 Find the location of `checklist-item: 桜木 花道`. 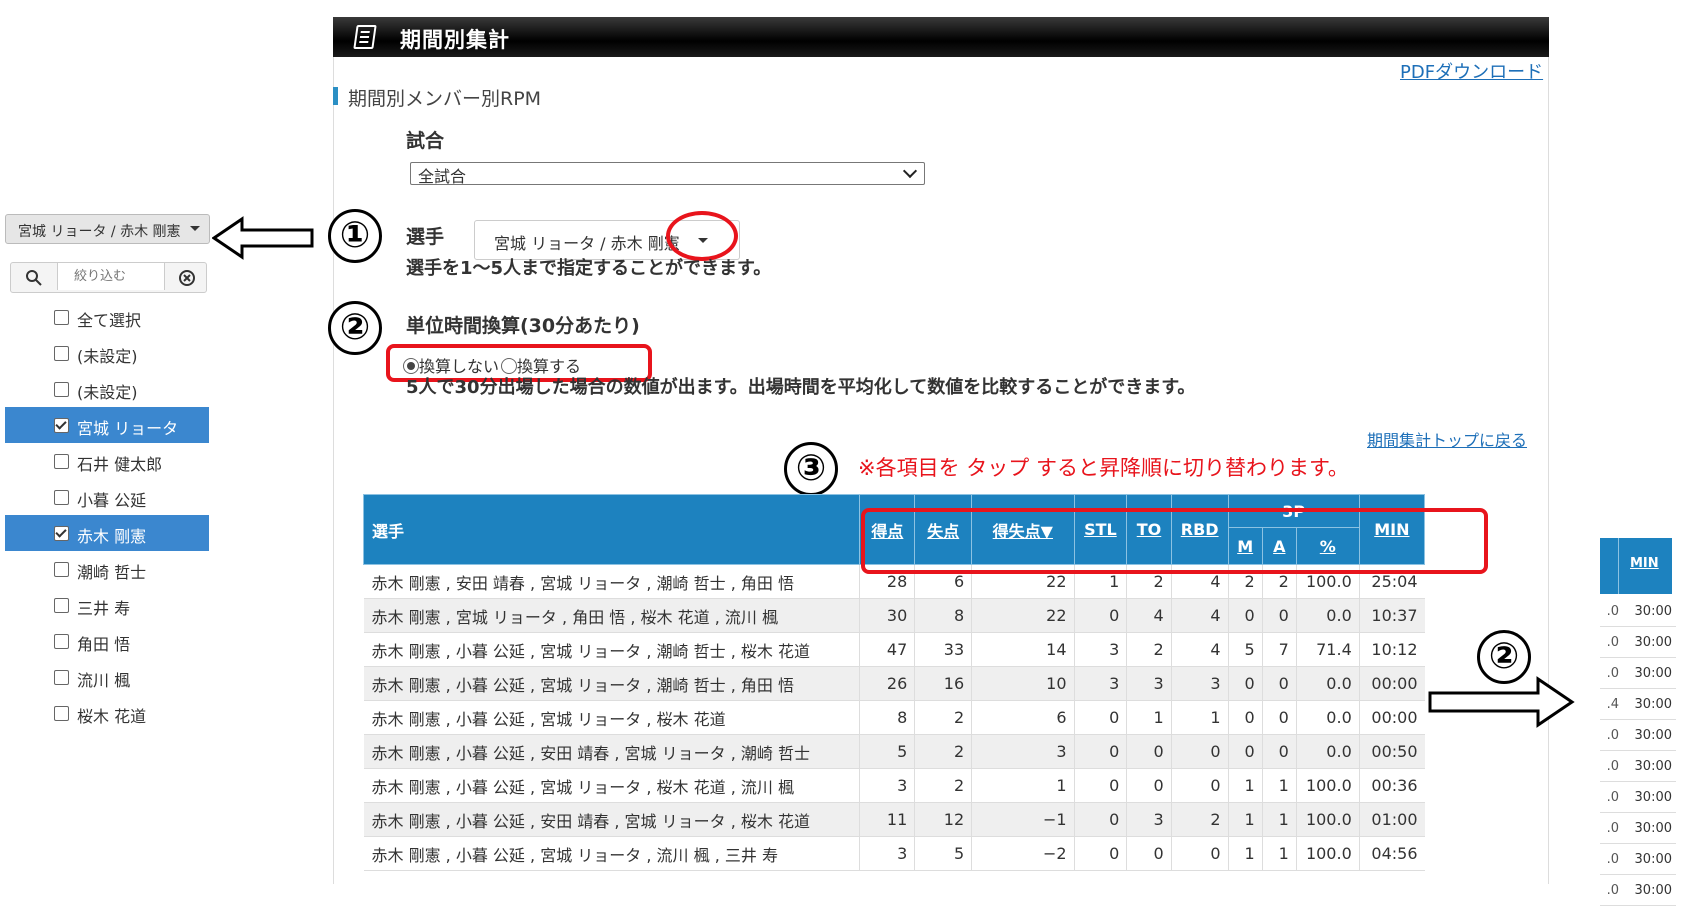

checklist-item: 桜木 花道 is located at coordinates (107, 713).